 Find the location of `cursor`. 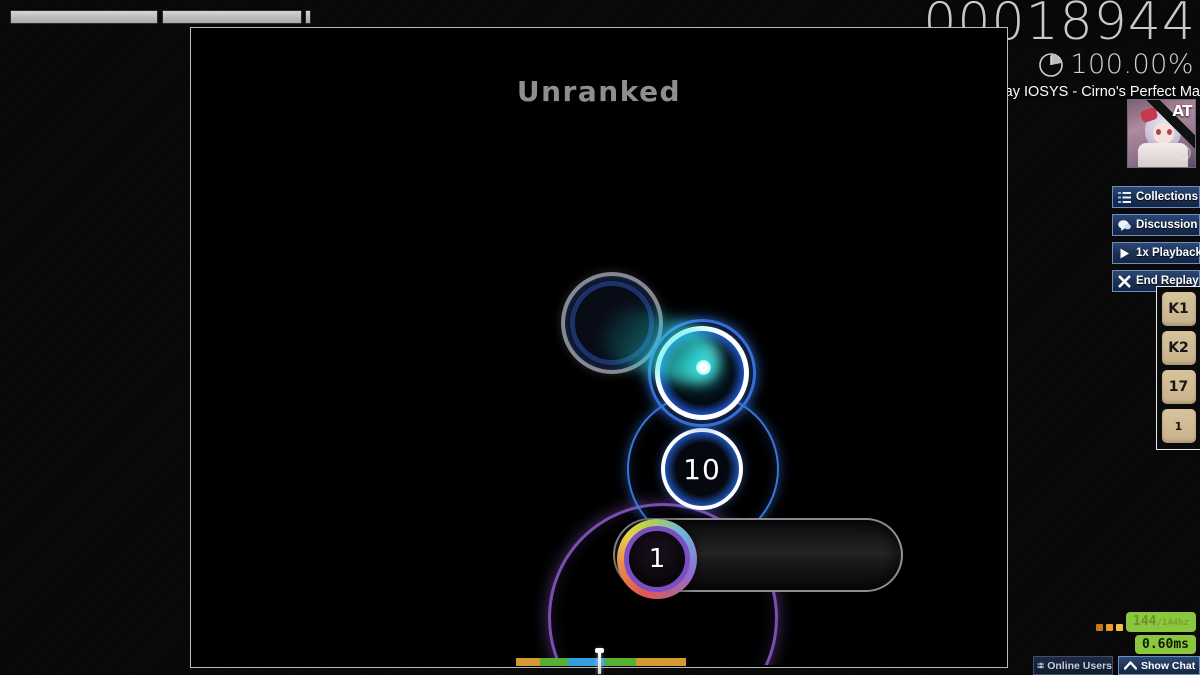

cursor is located at coordinates (703, 367).